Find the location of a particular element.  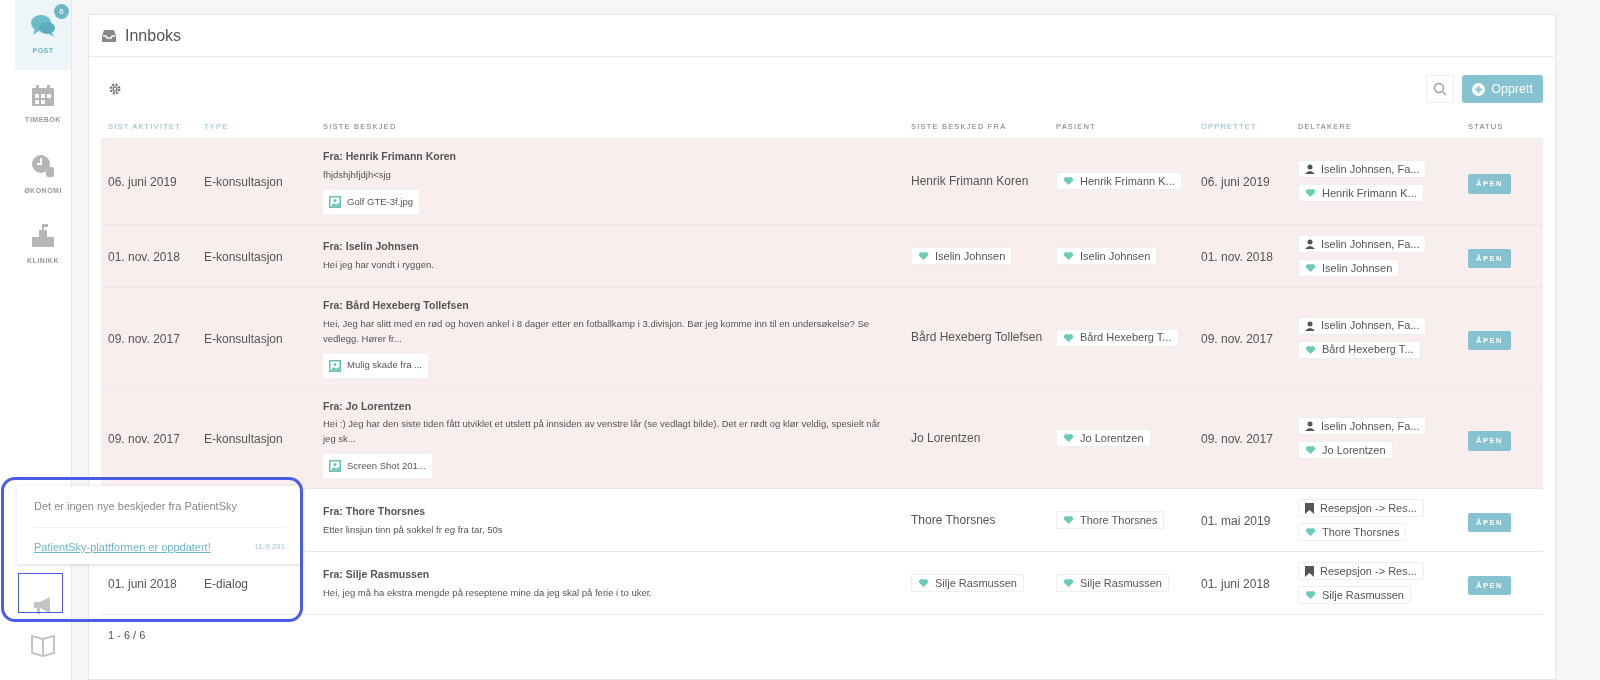

sender-name: Henrik Frimann Koren is located at coordinates (970, 181).